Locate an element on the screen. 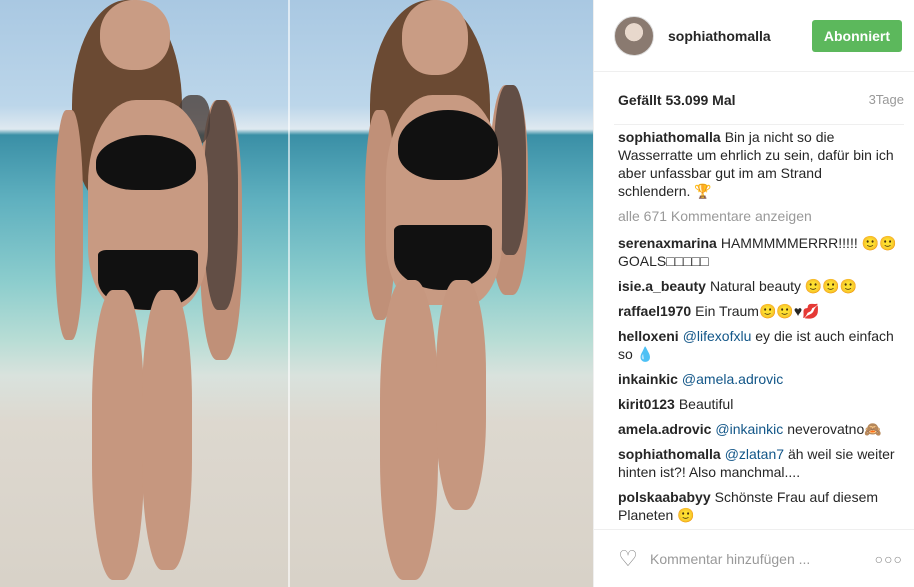  comment-user: inkainkic is located at coordinates (648, 379).